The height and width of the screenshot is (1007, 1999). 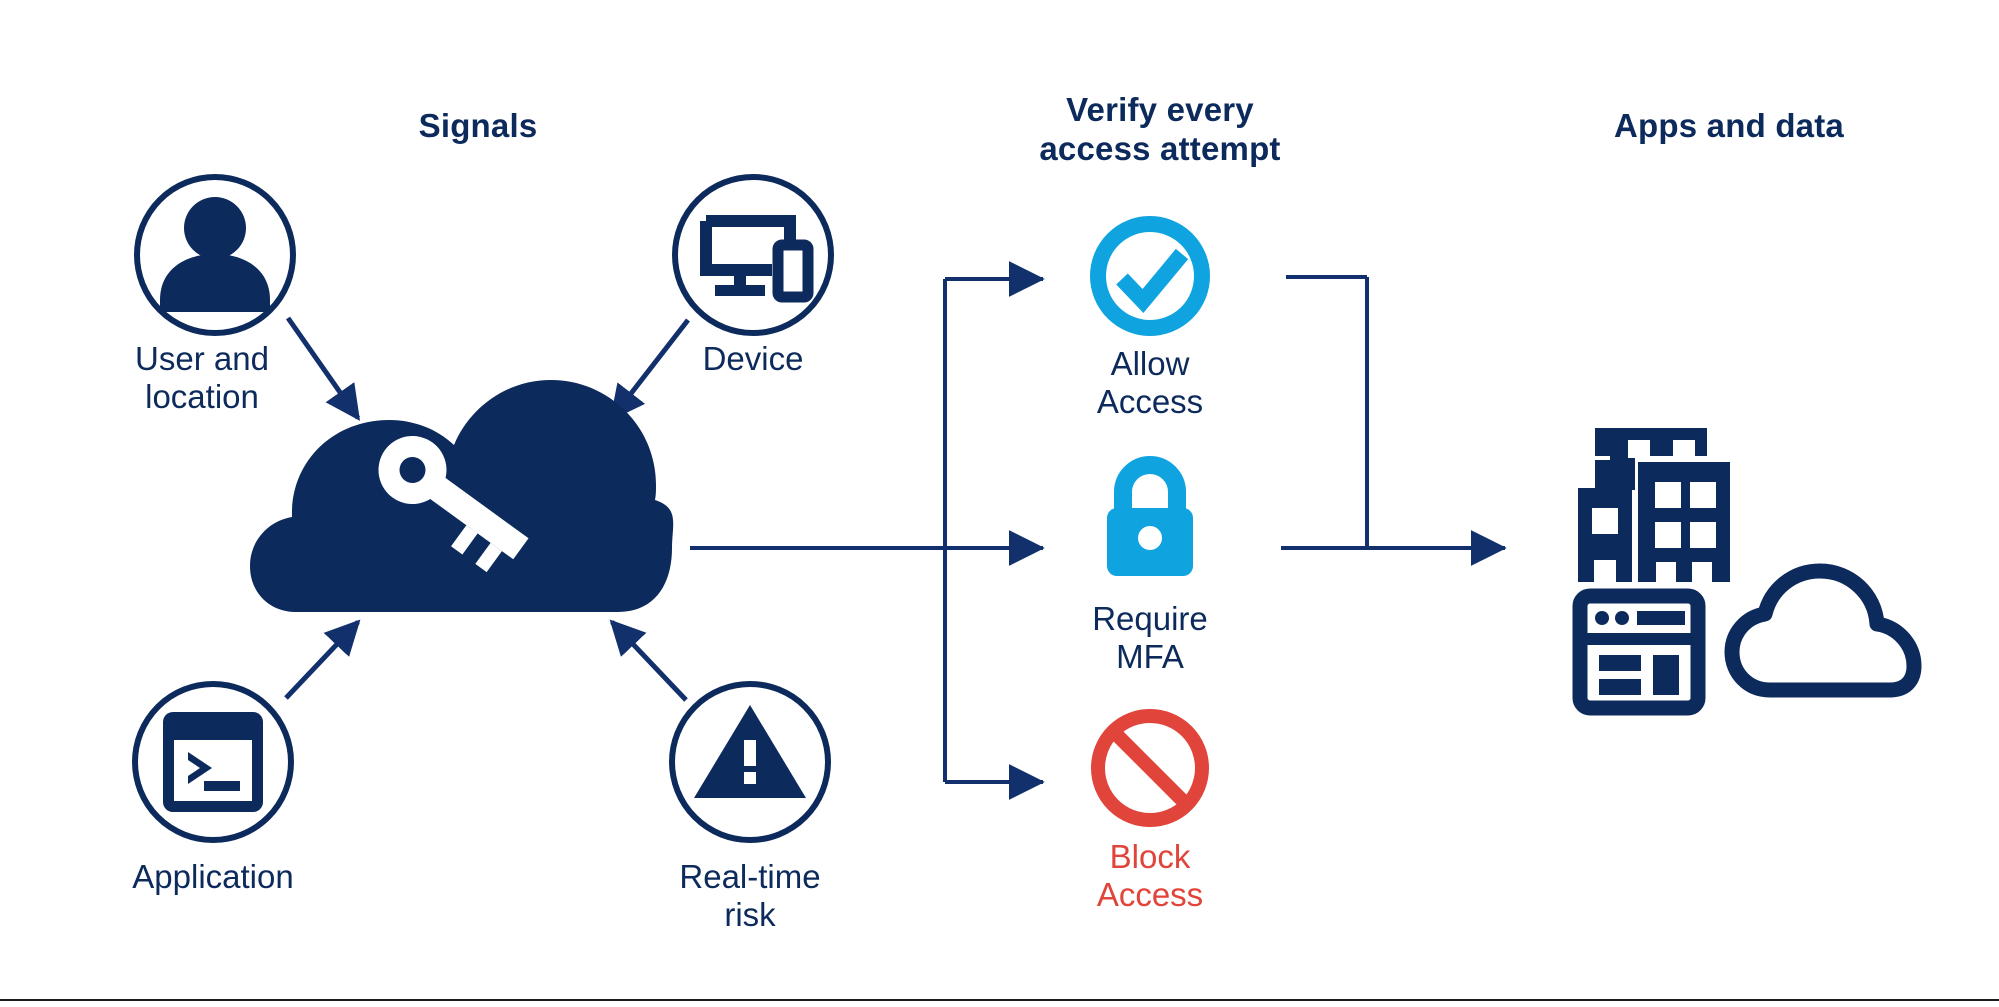 I want to click on signal-application: Application, so click(x=246, y=757).